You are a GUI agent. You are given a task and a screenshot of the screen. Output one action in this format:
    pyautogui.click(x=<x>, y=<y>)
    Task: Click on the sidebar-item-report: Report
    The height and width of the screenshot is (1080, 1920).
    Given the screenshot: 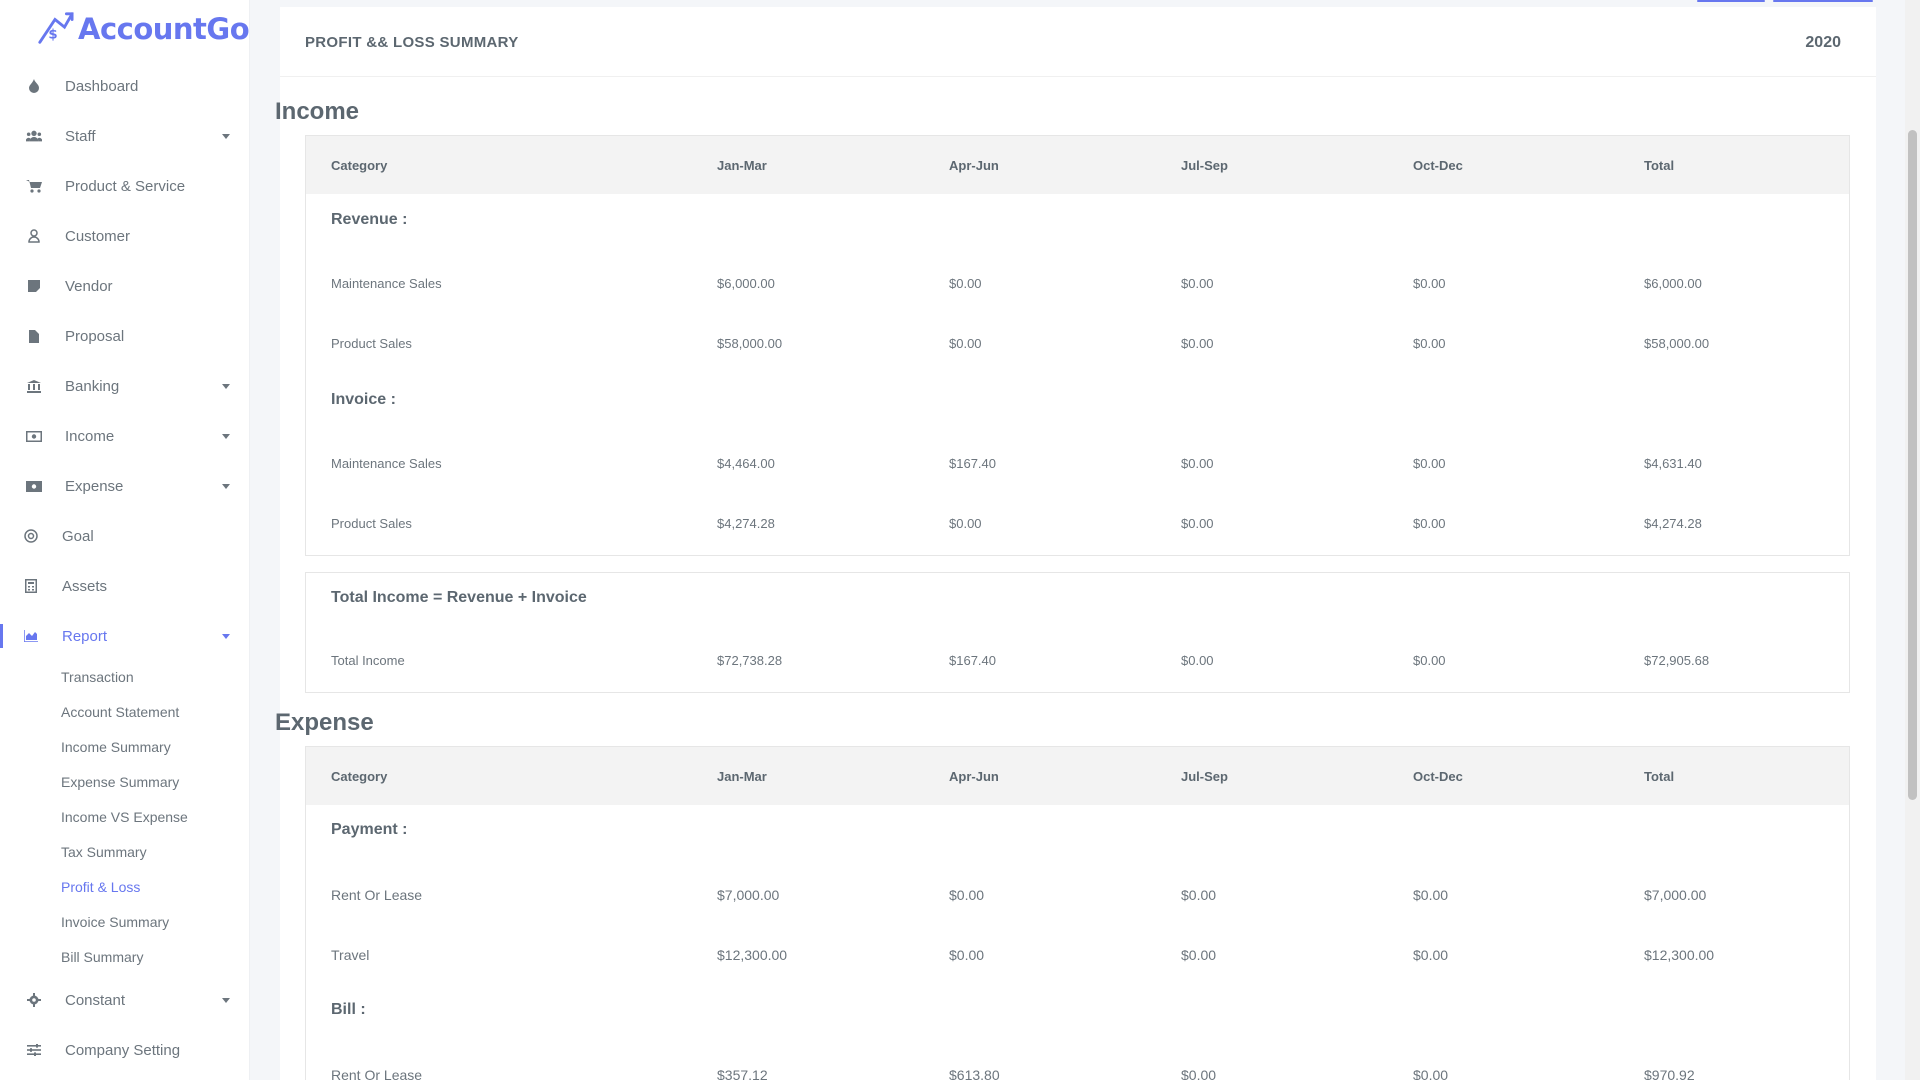 What is the action you would take?
    pyautogui.click(x=125, y=636)
    